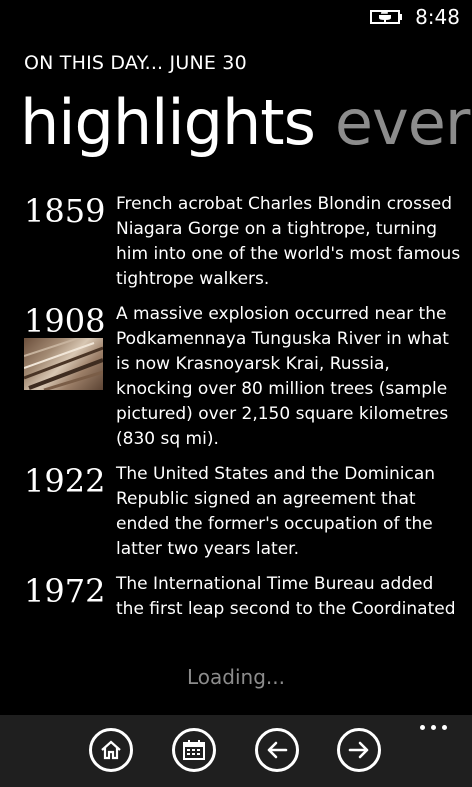  I want to click on forward-button, so click(359, 750).